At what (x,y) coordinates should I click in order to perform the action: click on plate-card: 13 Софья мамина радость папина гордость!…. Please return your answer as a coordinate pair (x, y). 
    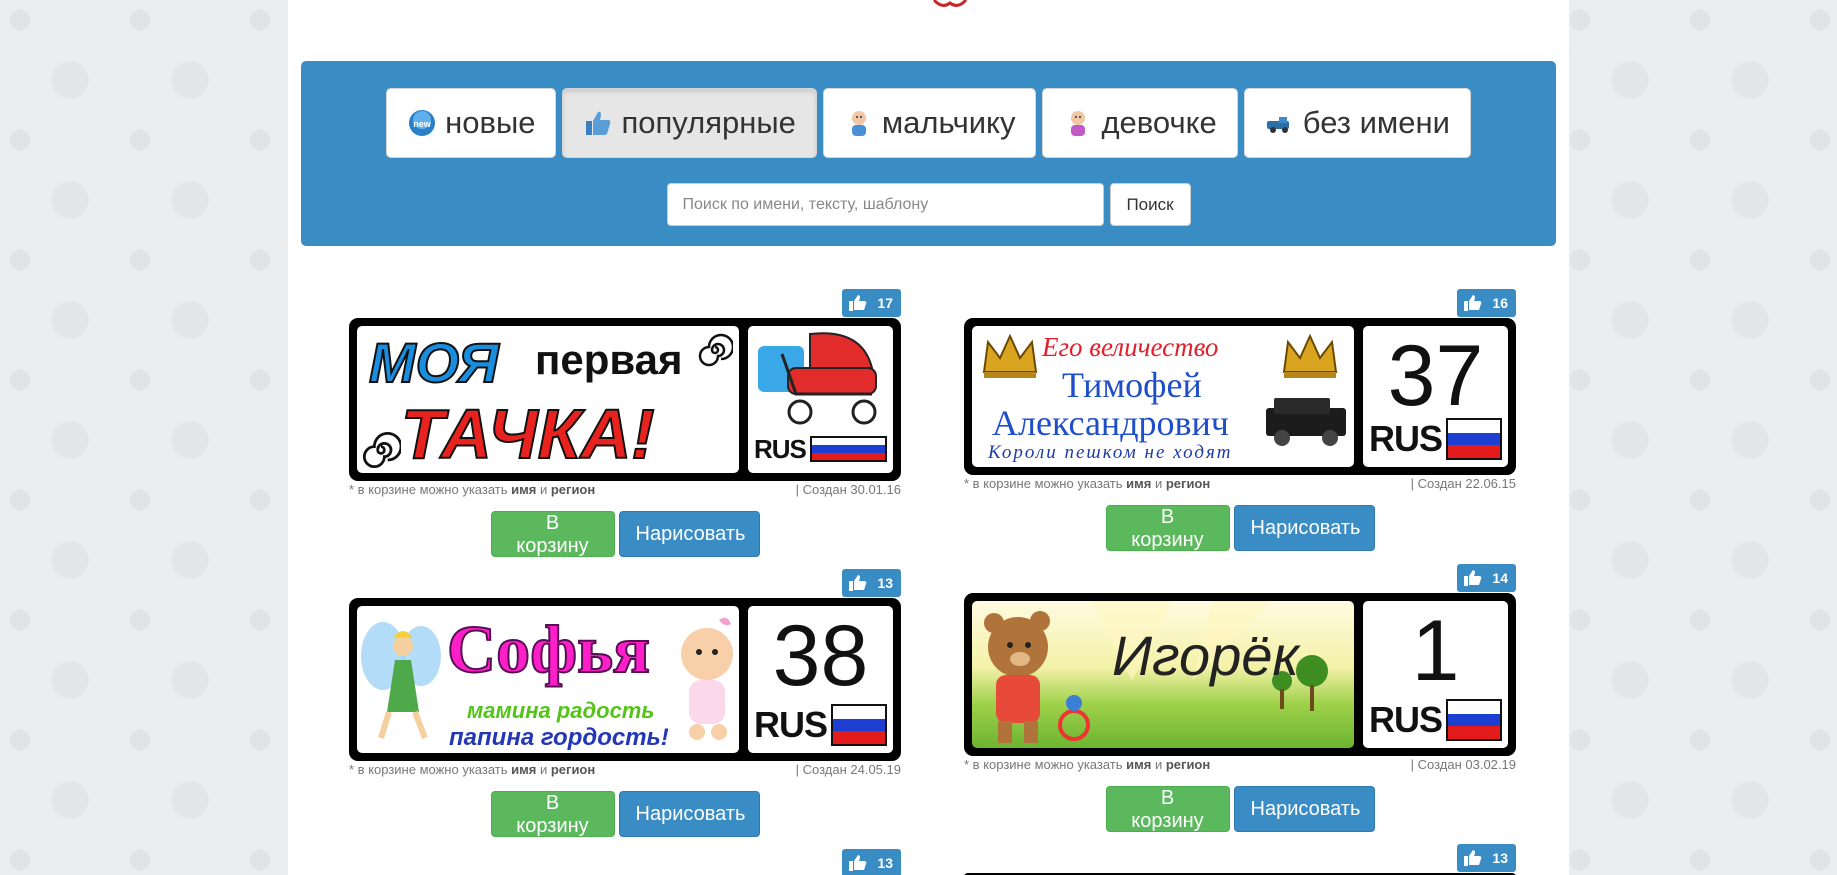
    Looking at the image, I should click on (625, 704).